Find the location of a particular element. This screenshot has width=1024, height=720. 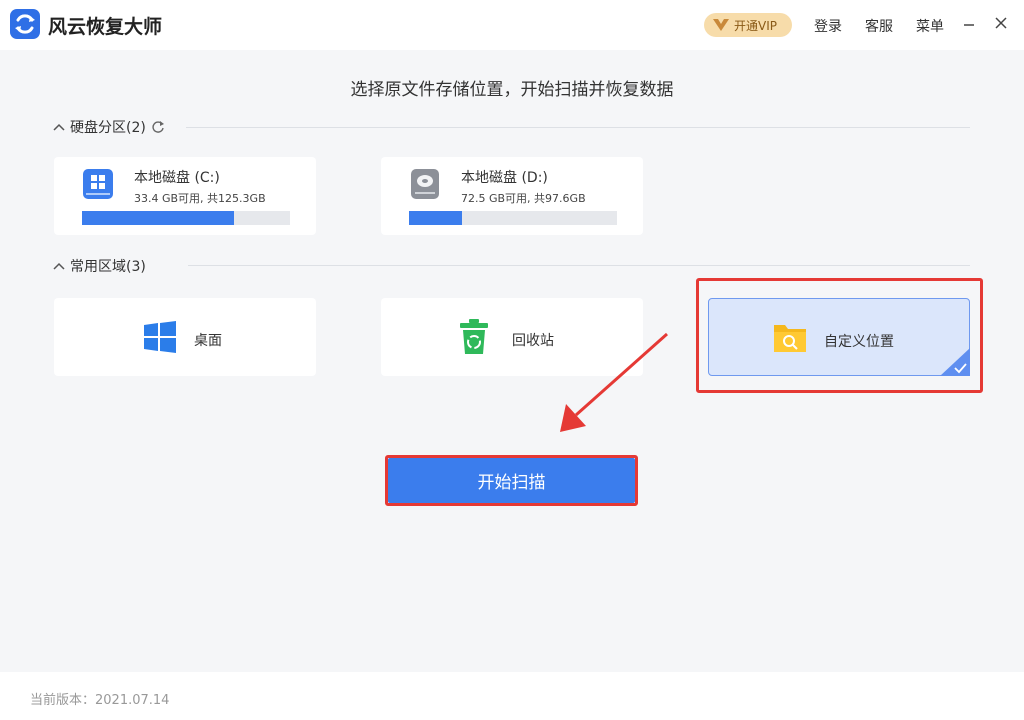

area-label: 回收站 is located at coordinates (533, 341).